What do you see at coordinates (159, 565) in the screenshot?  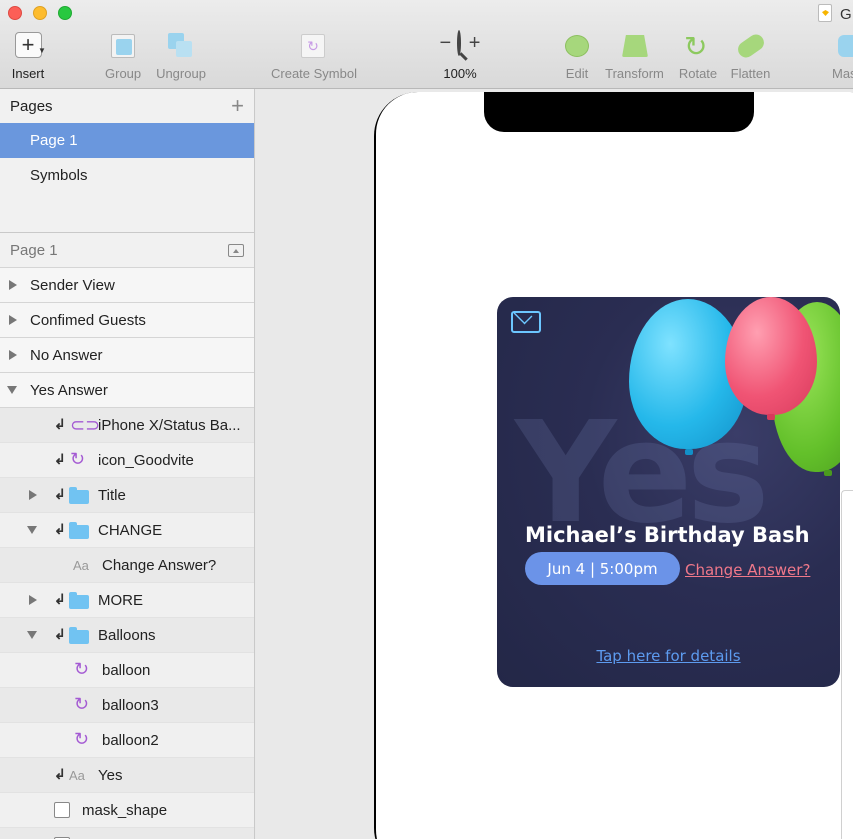 I see `layer-label: Change Answer?` at bounding box center [159, 565].